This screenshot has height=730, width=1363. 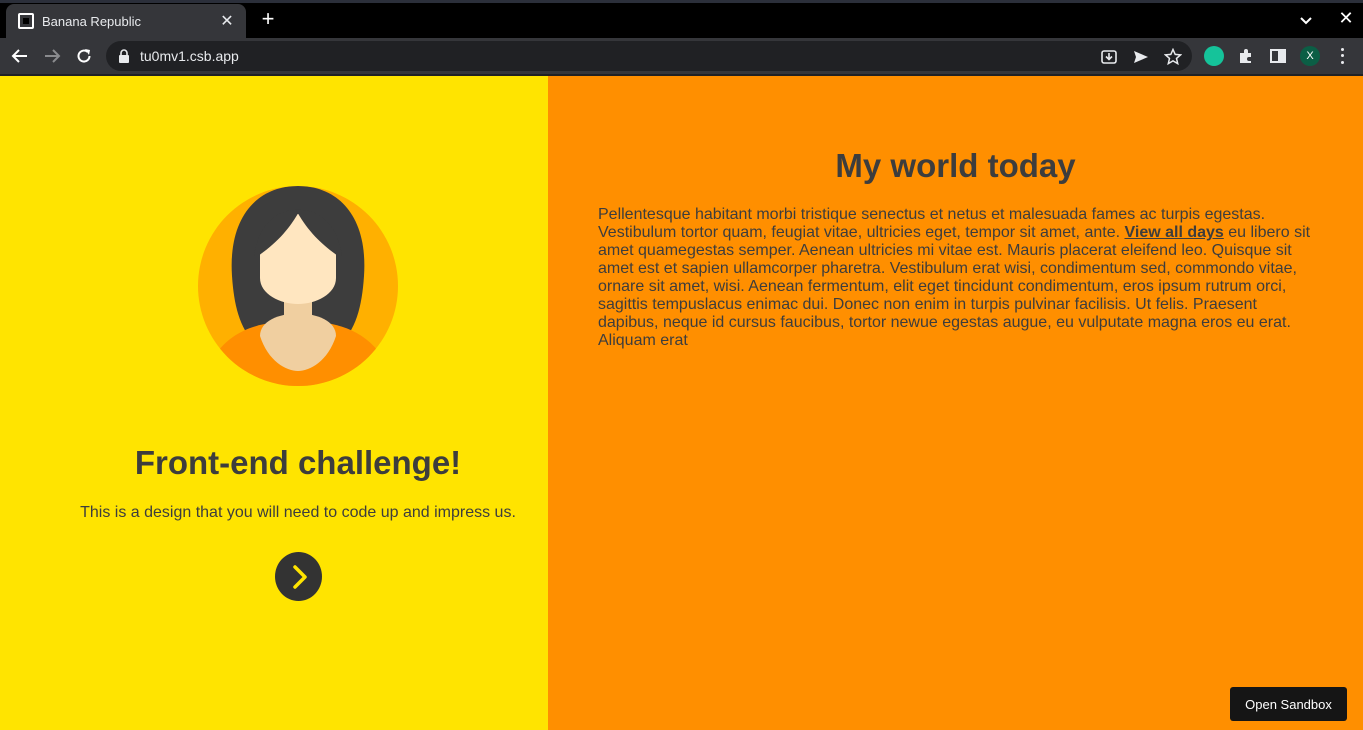 What do you see at coordinates (1173, 57) in the screenshot?
I see `bookmark-star-icon` at bounding box center [1173, 57].